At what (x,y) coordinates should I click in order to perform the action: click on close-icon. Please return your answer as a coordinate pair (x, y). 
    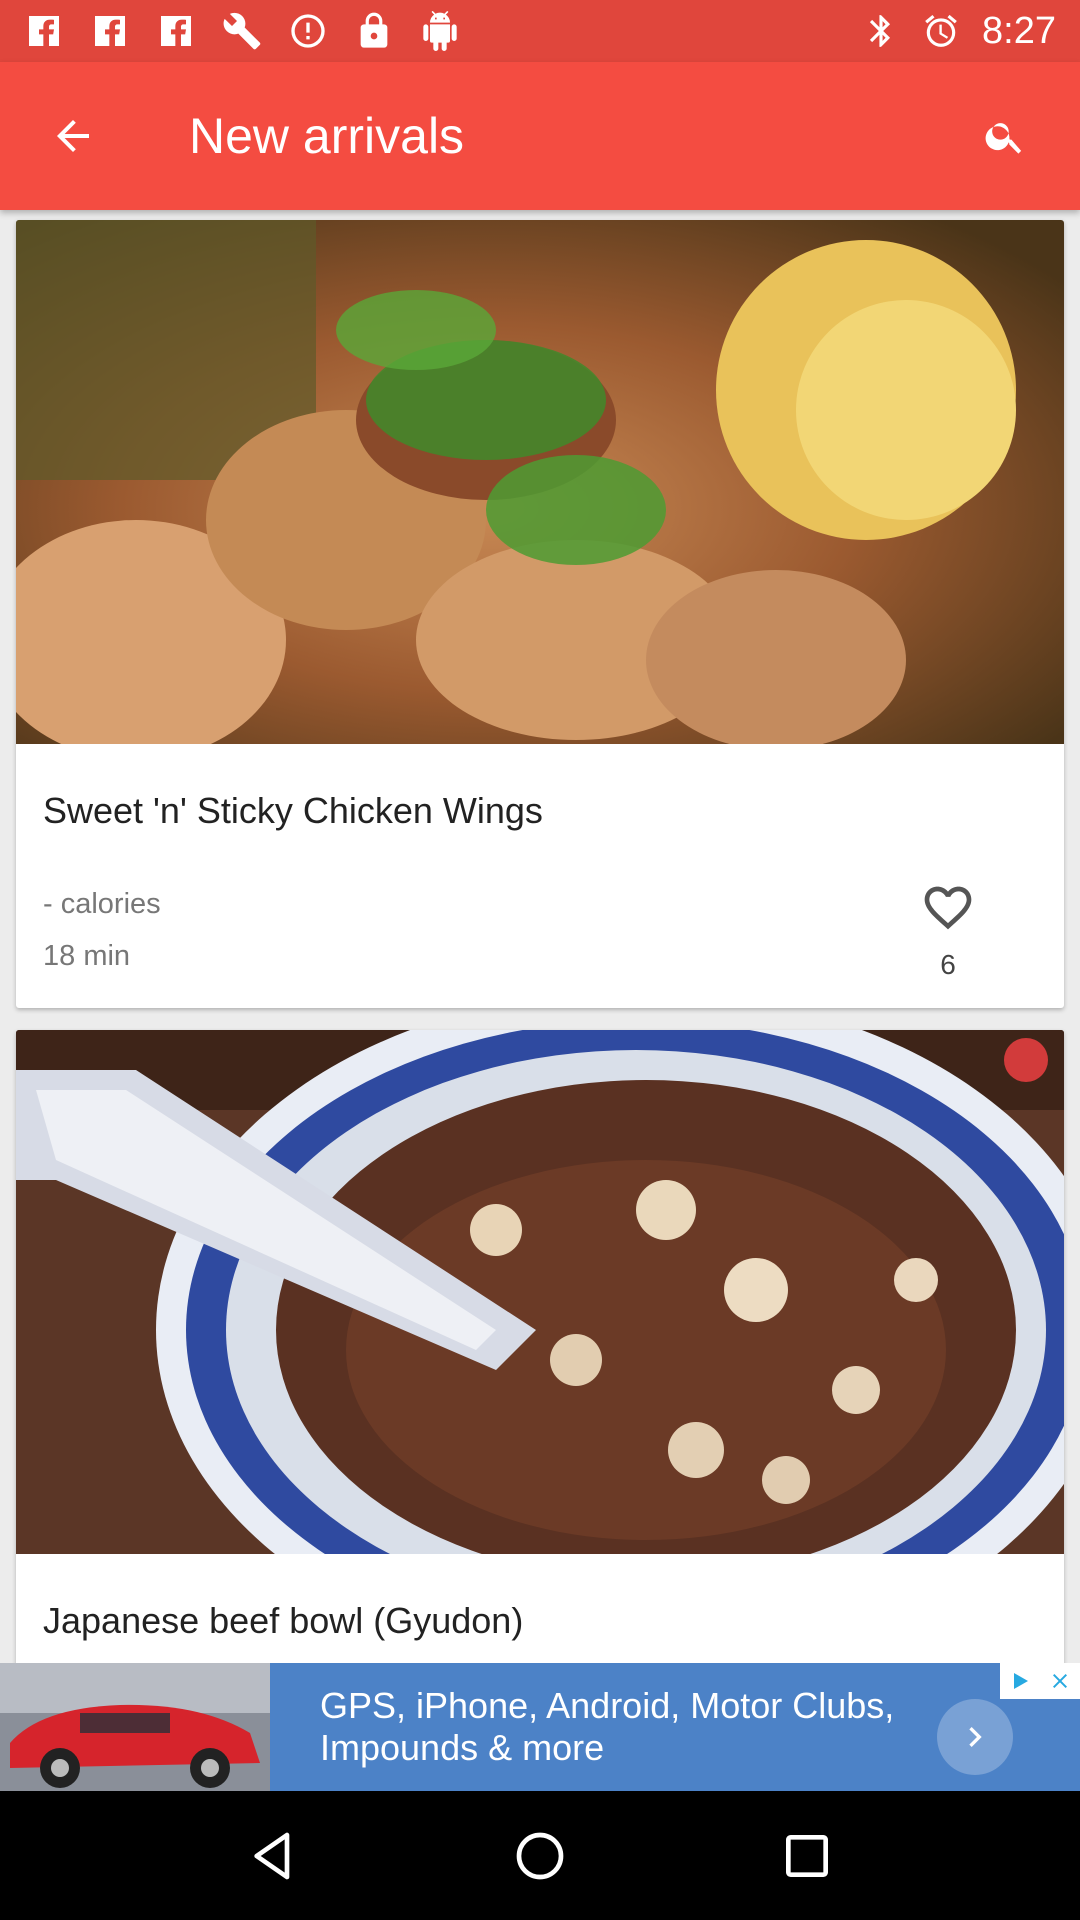
    Looking at the image, I should click on (1060, 1681).